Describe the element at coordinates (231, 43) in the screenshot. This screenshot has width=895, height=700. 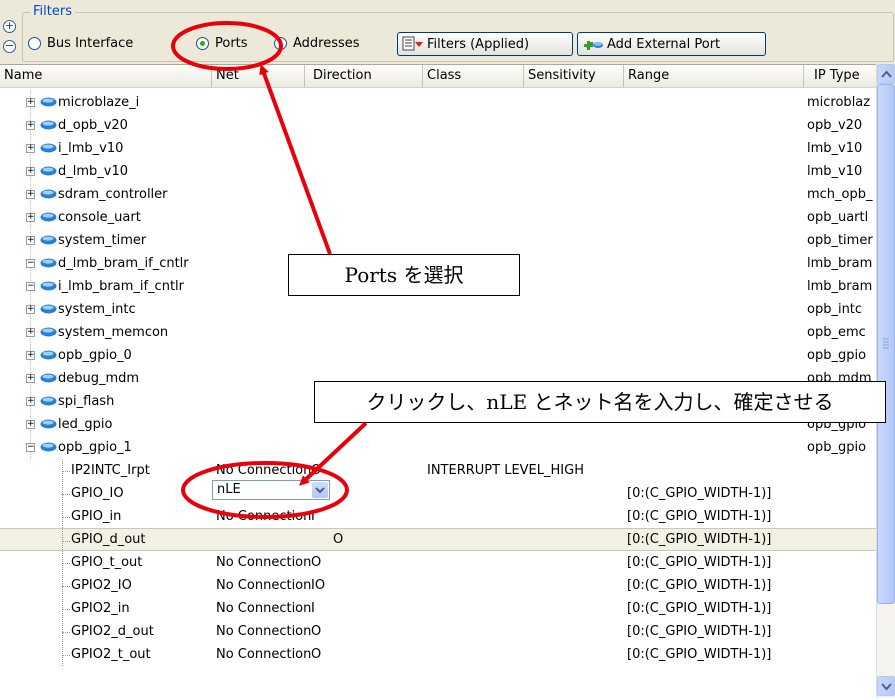
I see `radio-label: Ports` at that location.